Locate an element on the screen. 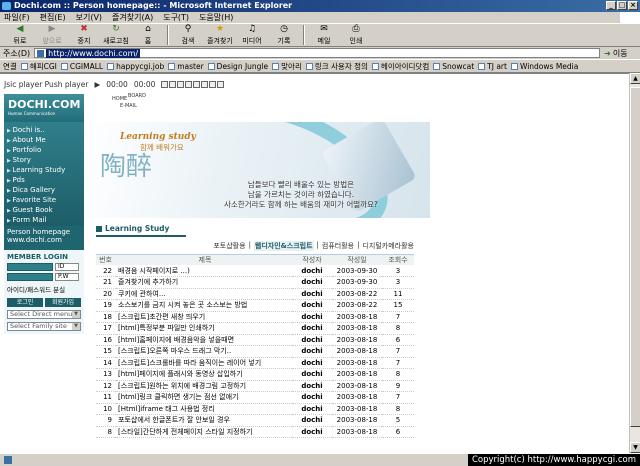 The image size is (640, 466). category-tab-active: 웹디자인&스크립트 is located at coordinates (283, 246).